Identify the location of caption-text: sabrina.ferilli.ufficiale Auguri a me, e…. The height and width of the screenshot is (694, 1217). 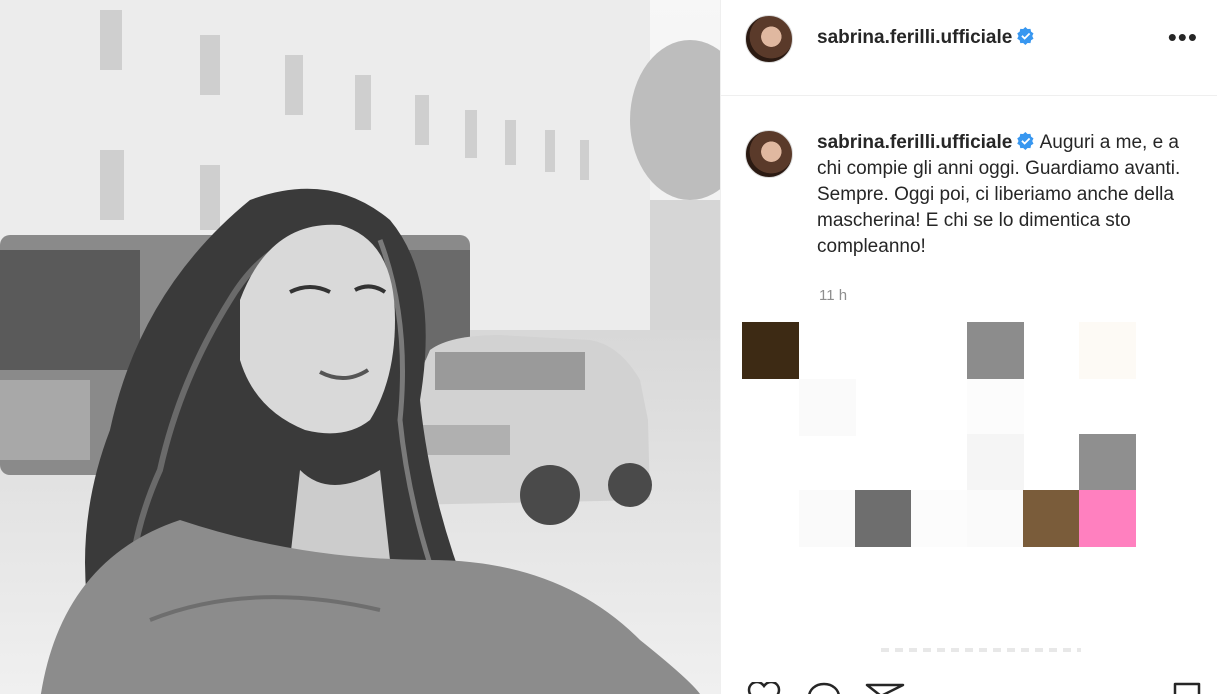
(1002, 195).